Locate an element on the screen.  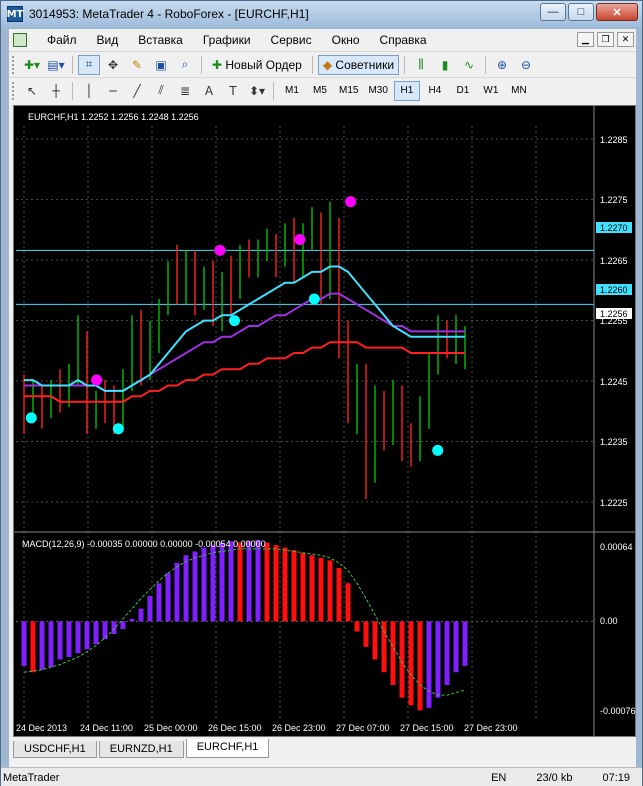
timeframe-h4: H4 is located at coordinates (435, 91).